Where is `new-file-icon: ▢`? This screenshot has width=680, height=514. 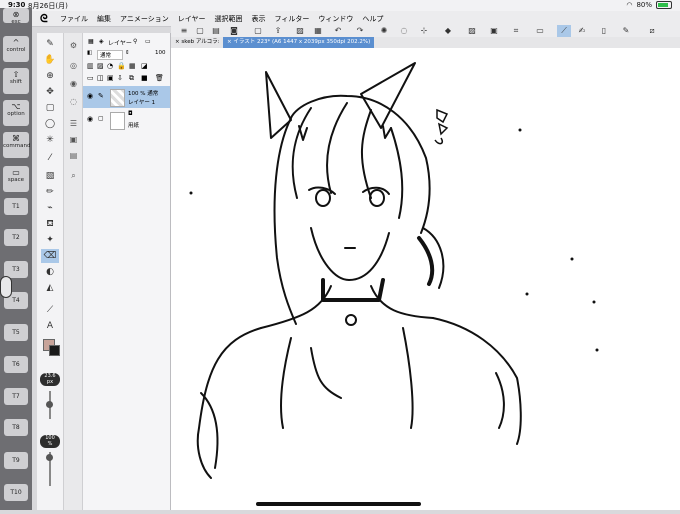 new-file-icon: ▢ is located at coordinates (200, 31).